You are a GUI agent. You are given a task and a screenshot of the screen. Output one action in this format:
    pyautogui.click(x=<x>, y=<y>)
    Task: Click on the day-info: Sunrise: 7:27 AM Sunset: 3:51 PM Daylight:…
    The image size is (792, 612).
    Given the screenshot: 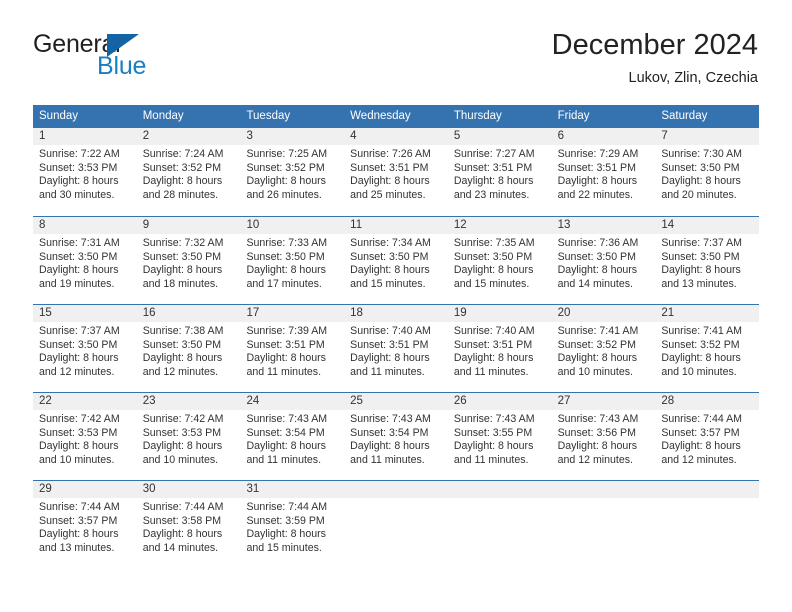 What is the action you would take?
    pyautogui.click(x=500, y=175)
    